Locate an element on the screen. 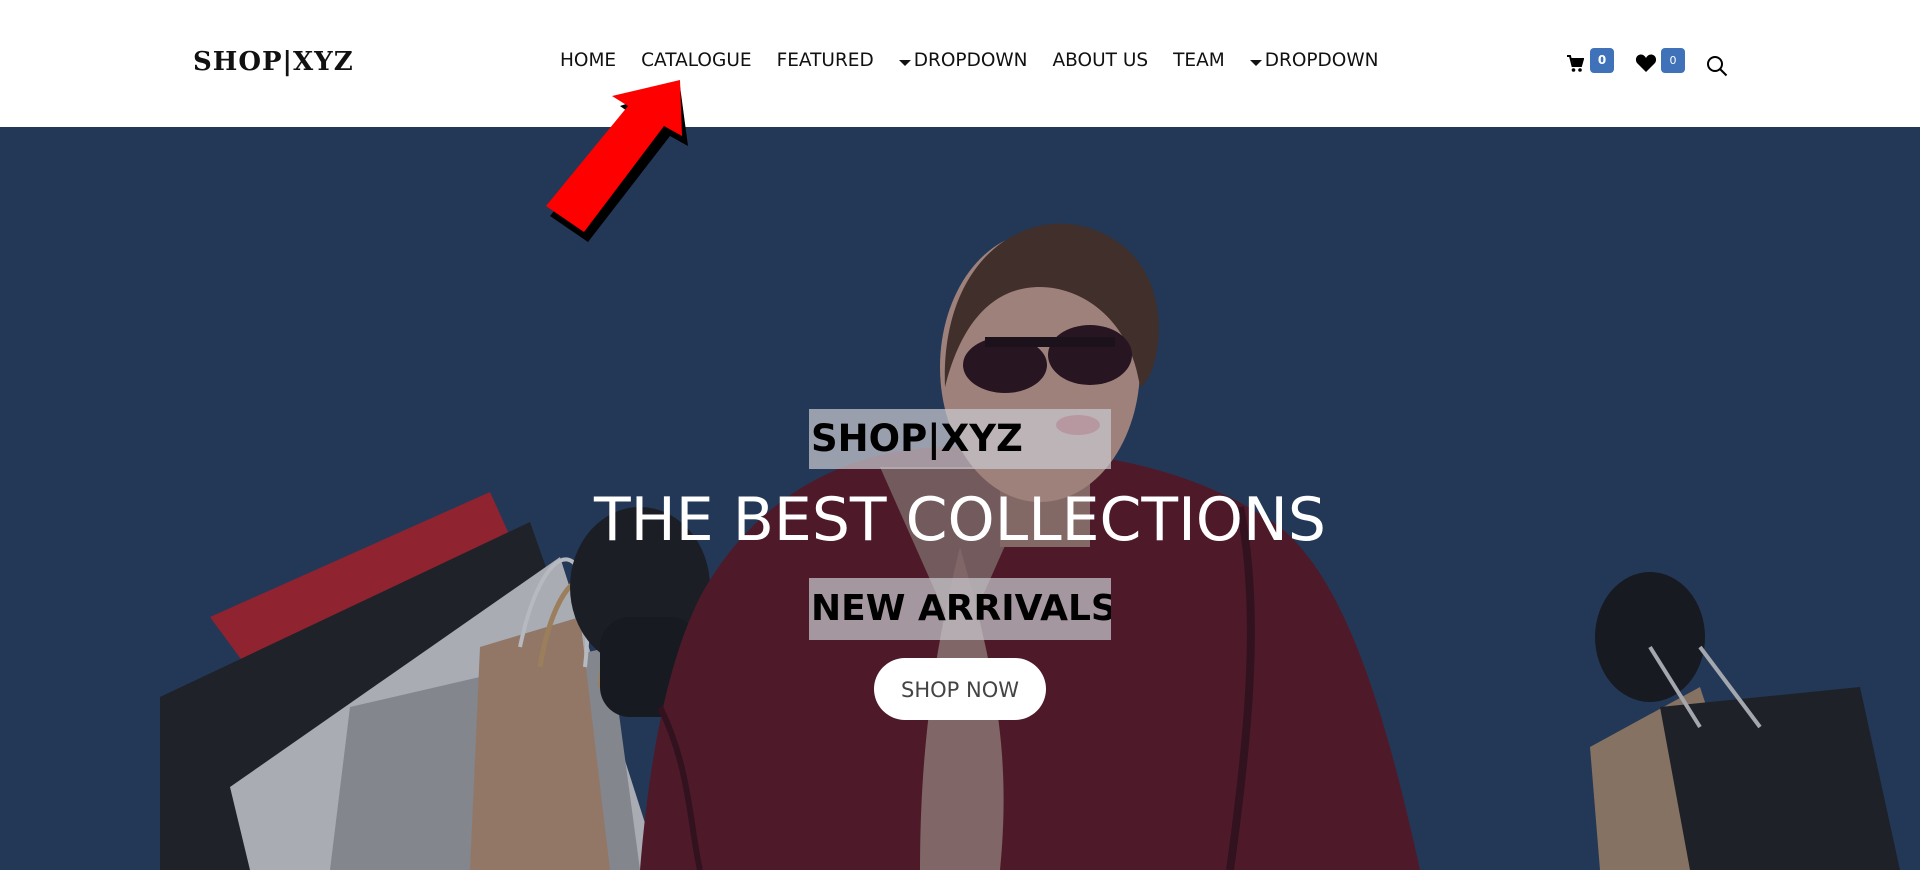 The height and width of the screenshot is (870, 1920). cart-count-badge: 0 is located at coordinates (1602, 60).